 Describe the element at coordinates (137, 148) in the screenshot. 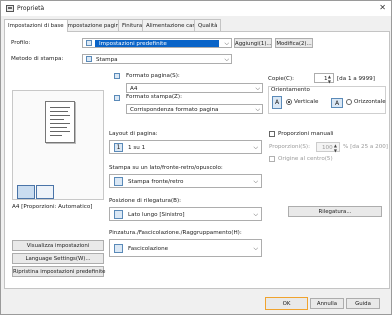

I see `page-layout-value: 1 su 1` at that location.